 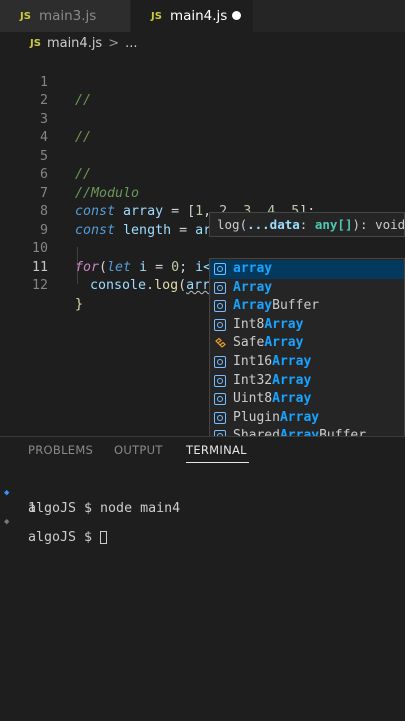 I want to click on suggestion-item: Int16Array, so click(x=307, y=362).